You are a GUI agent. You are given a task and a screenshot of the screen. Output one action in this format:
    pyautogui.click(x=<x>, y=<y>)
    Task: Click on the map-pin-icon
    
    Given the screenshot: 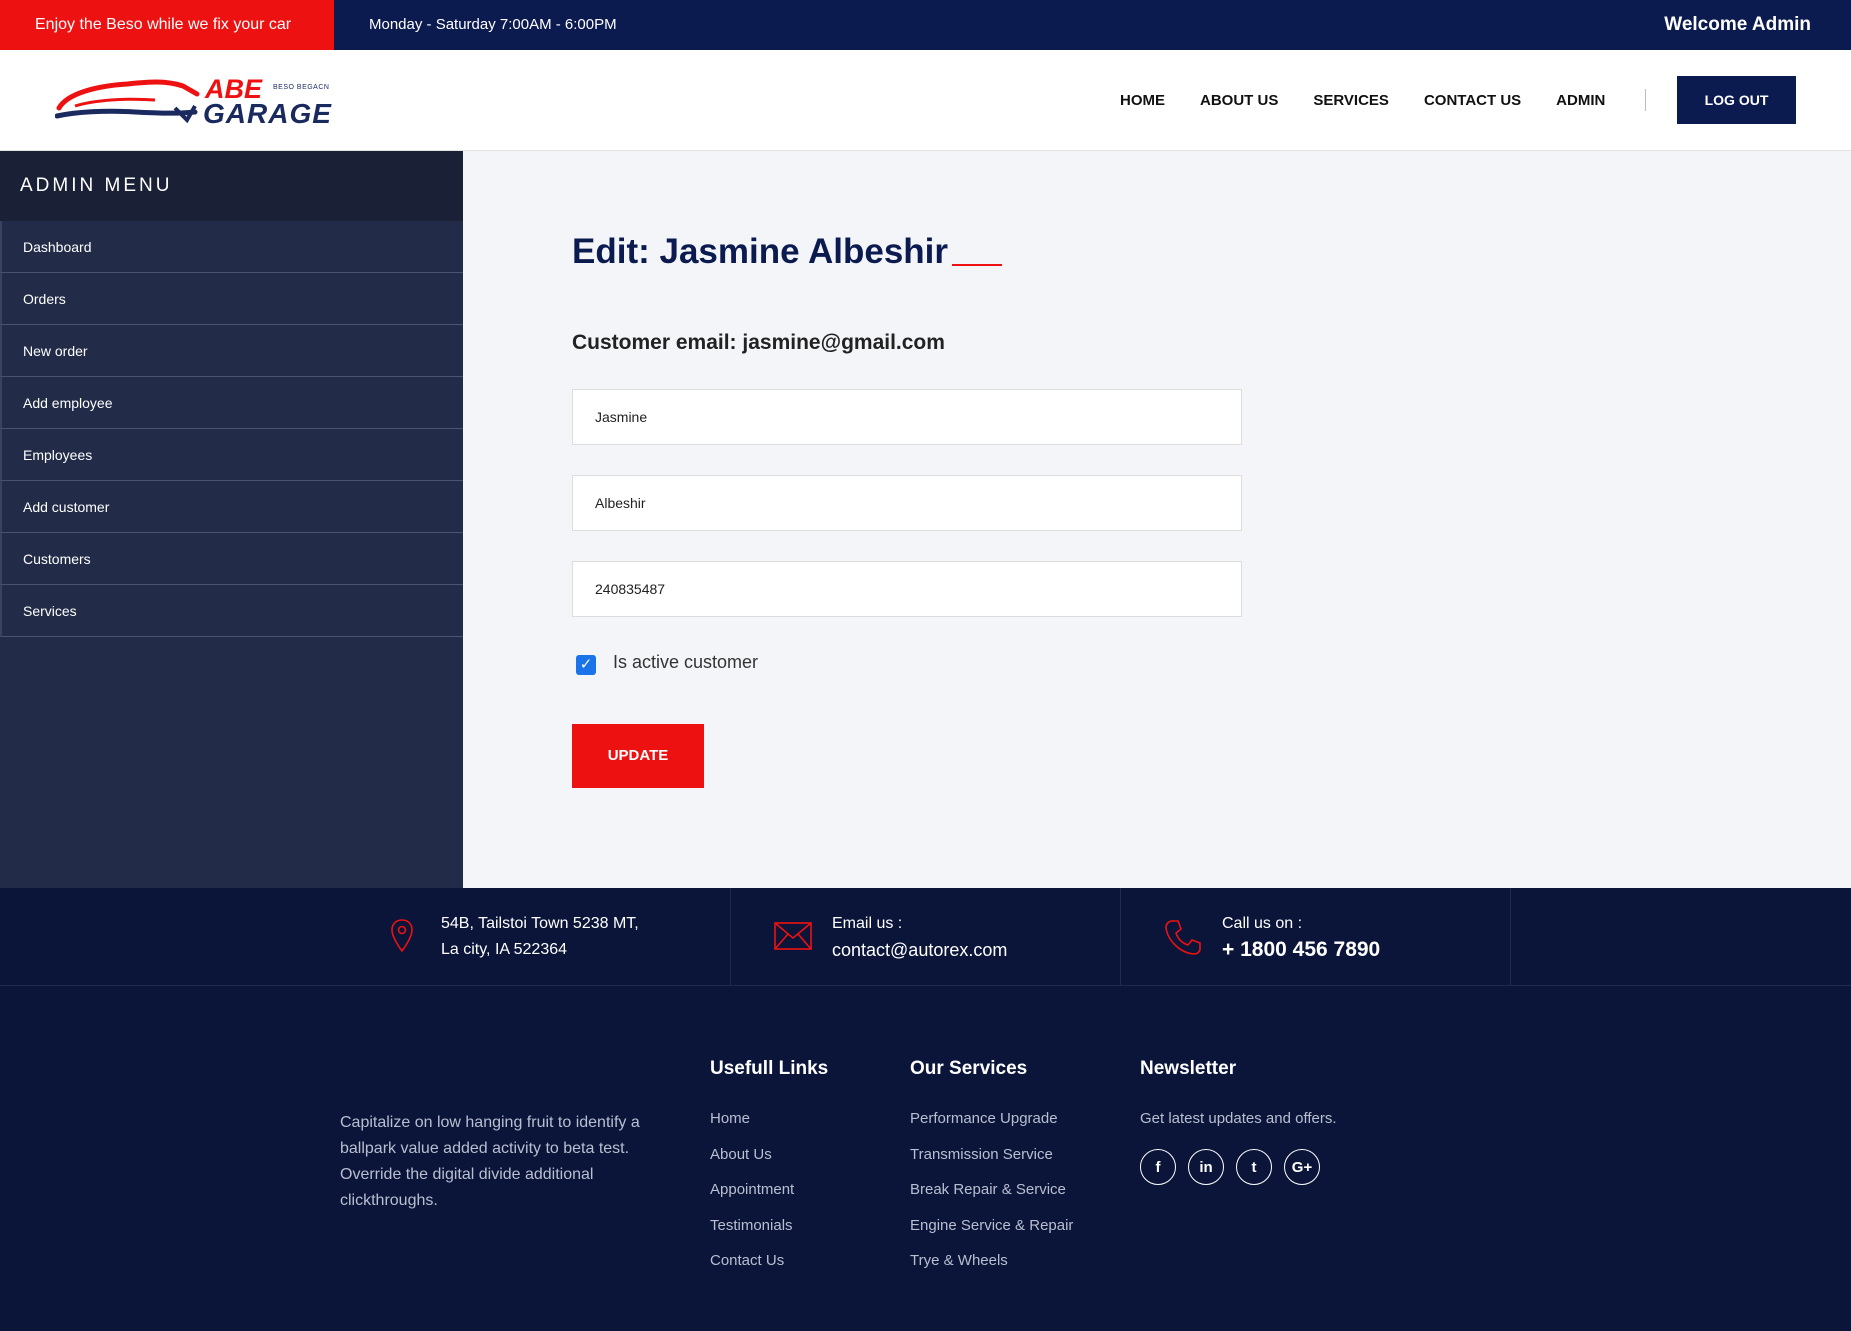 What is the action you would take?
    pyautogui.click(x=402, y=936)
    